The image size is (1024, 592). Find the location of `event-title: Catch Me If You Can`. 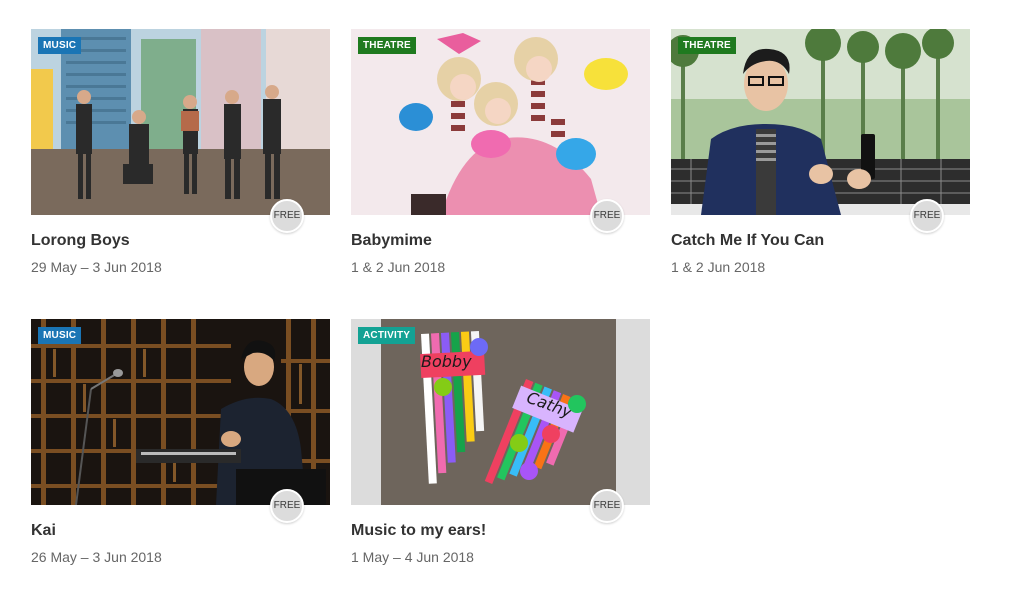

event-title: Catch Me If You Can is located at coordinates (747, 241).